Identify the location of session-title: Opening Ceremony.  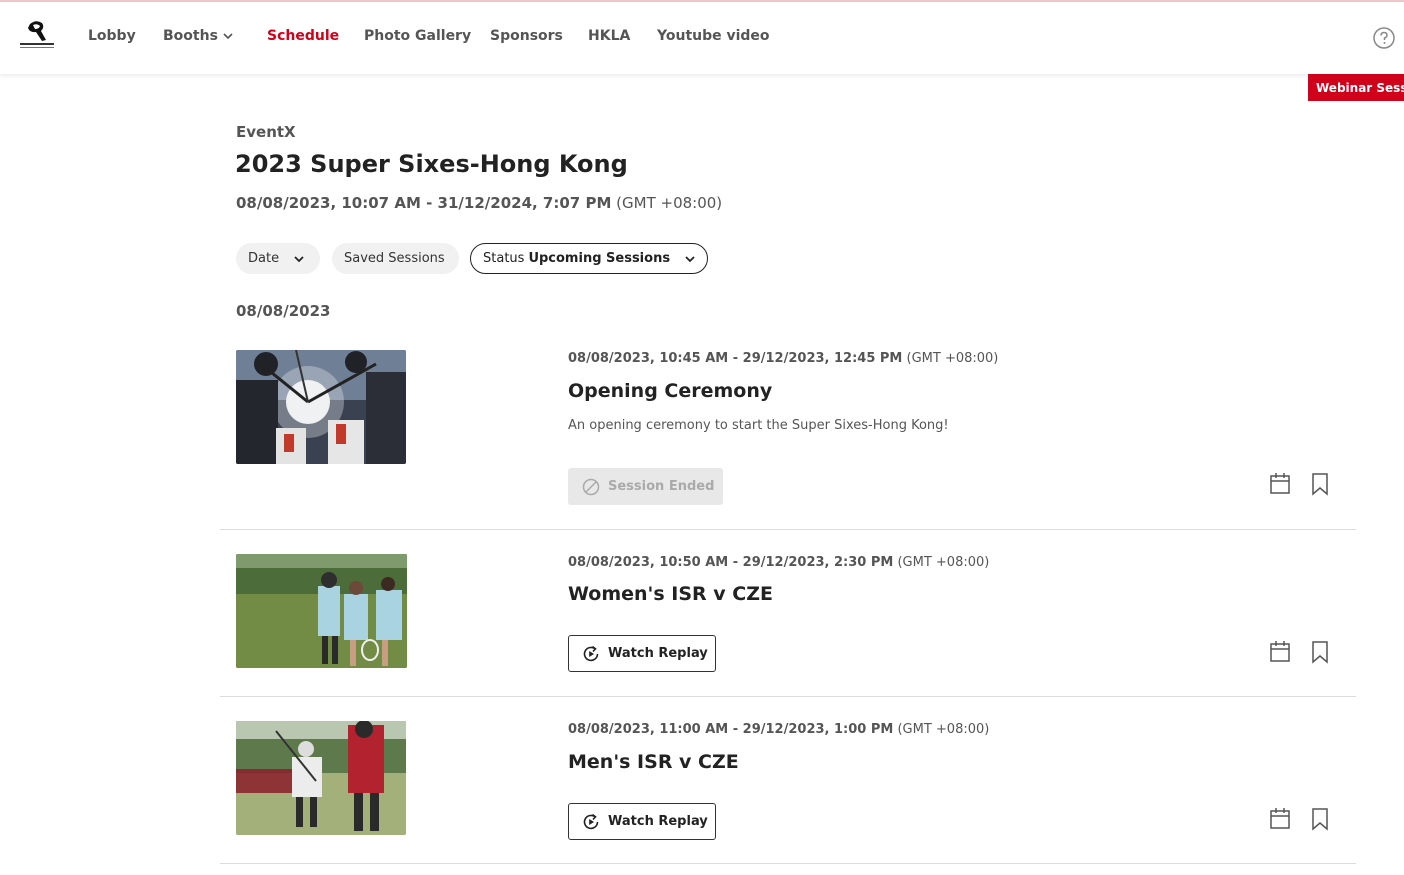
(670, 391).